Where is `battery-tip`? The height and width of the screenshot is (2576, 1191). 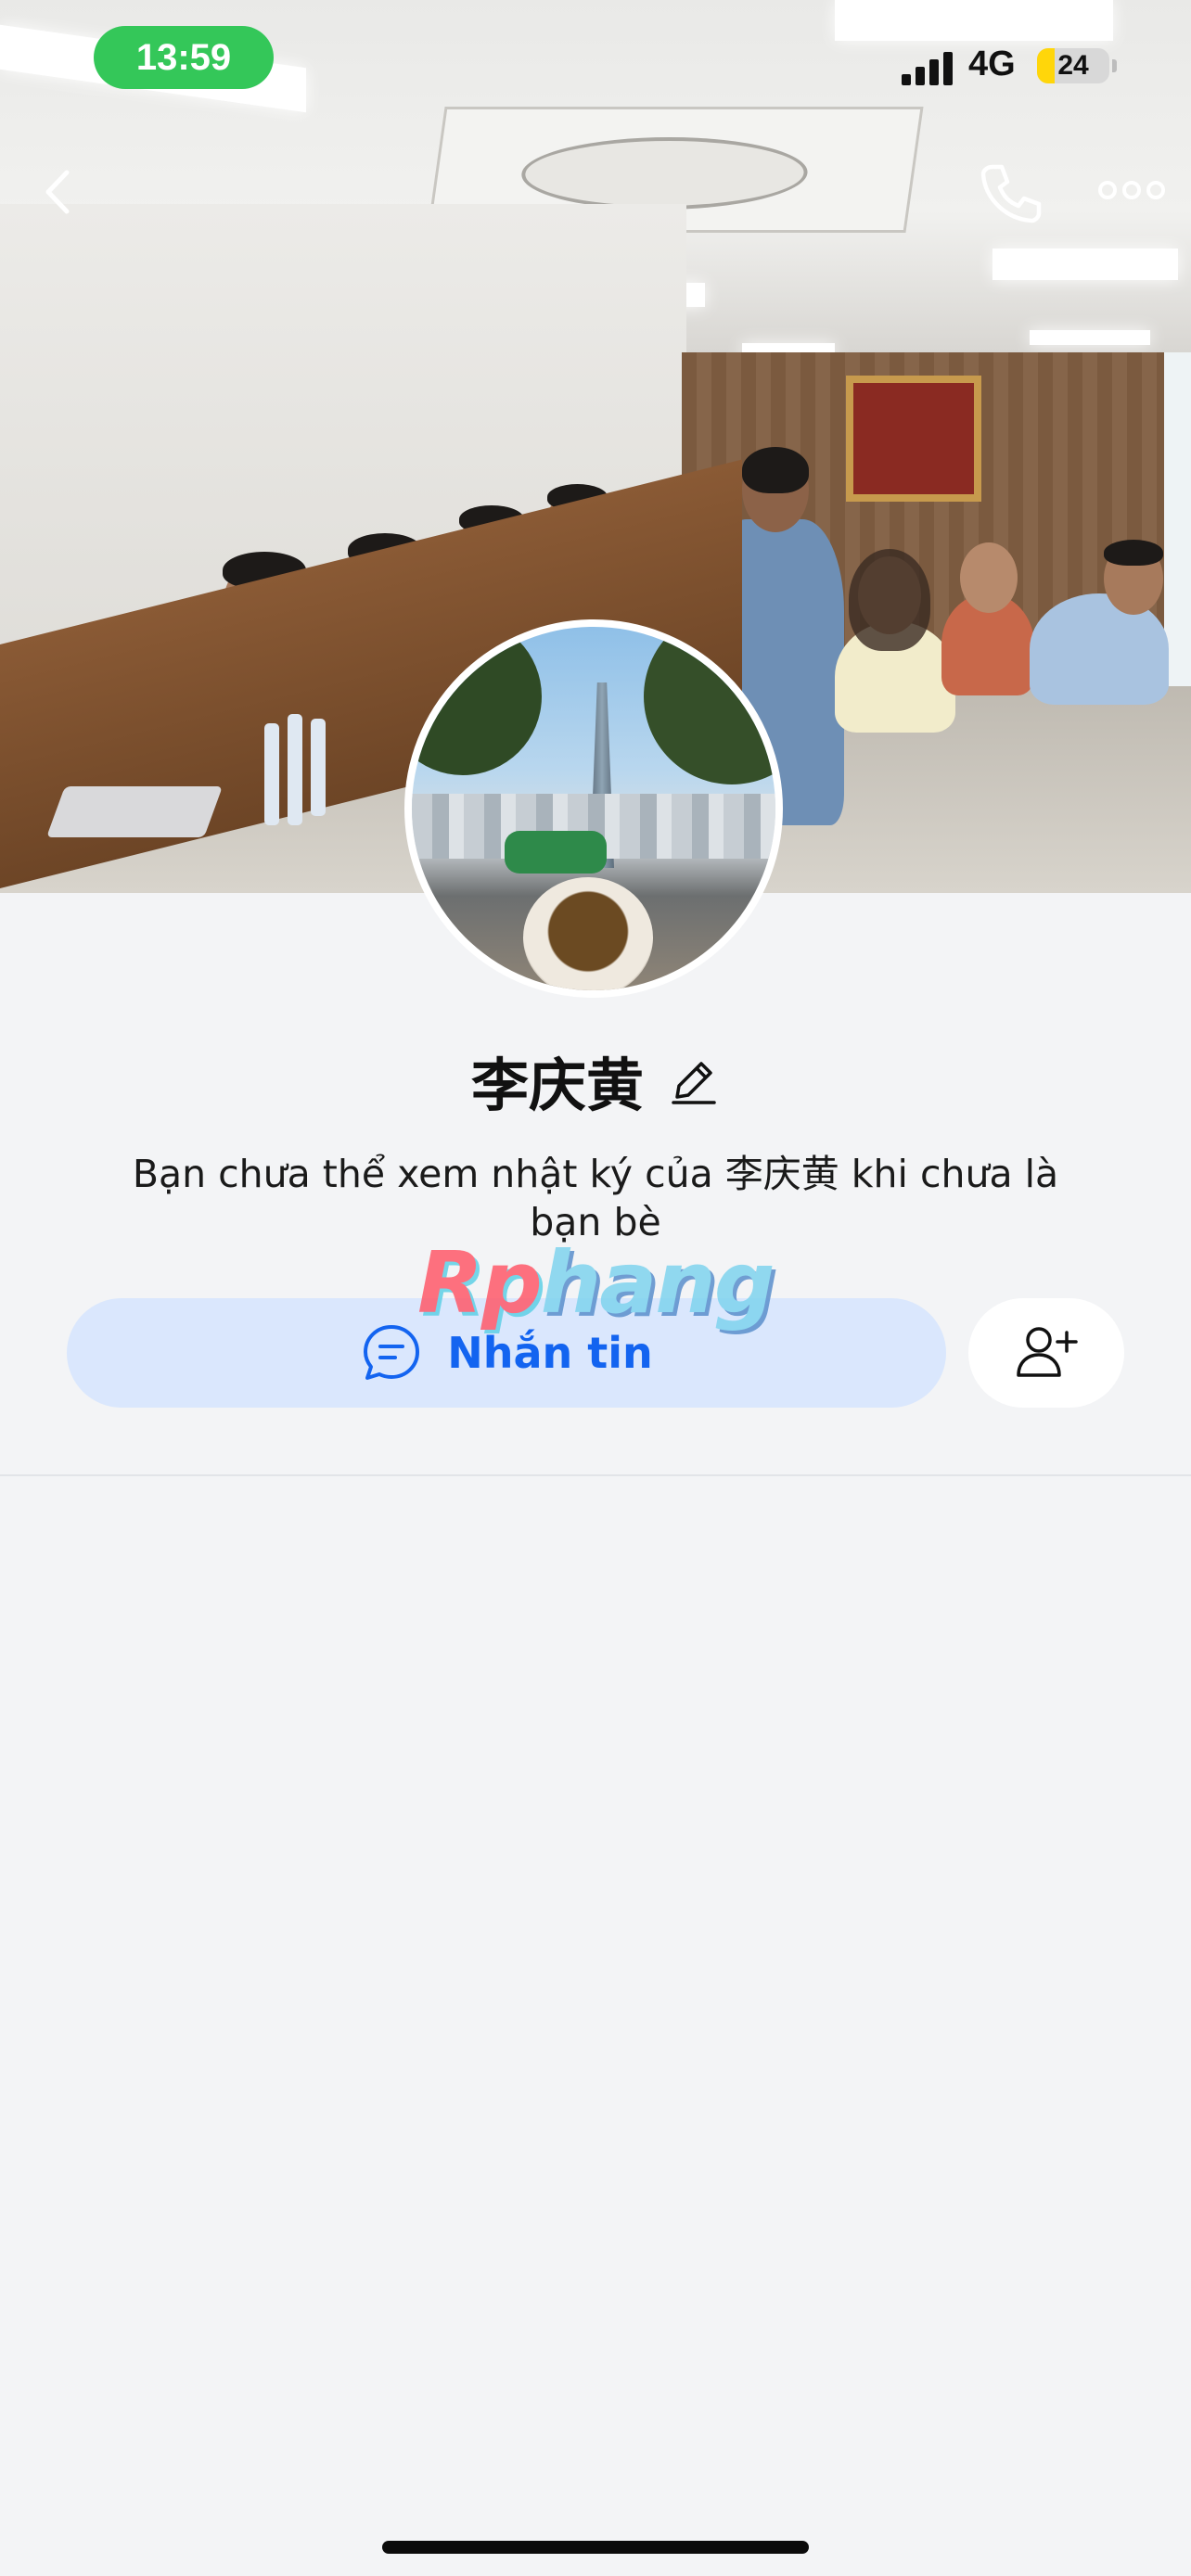 battery-tip is located at coordinates (1114, 66).